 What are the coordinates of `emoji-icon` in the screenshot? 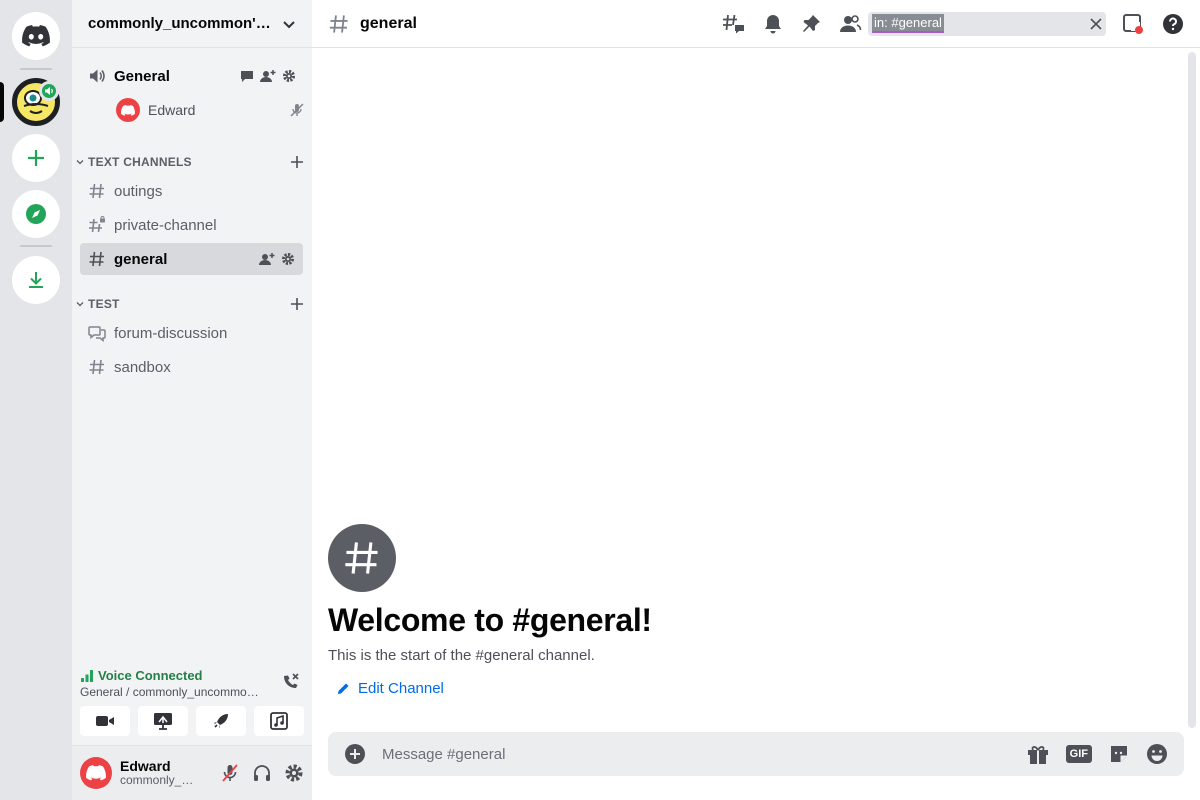 It's located at (1157, 754).